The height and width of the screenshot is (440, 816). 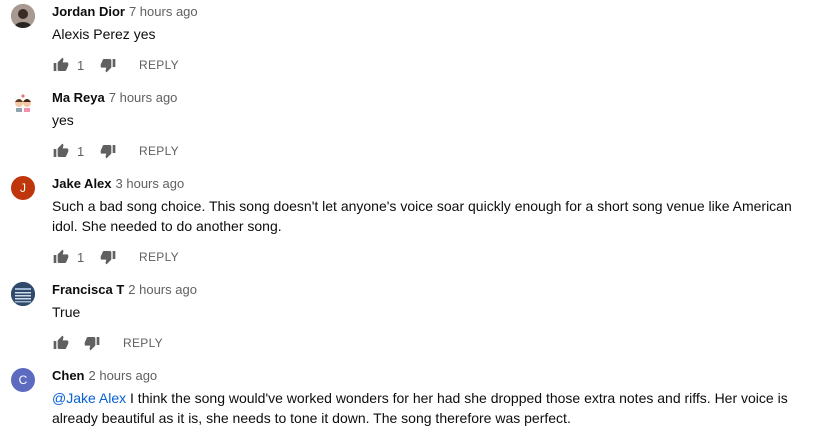 I want to click on author-name: Chen, so click(x=68, y=375).